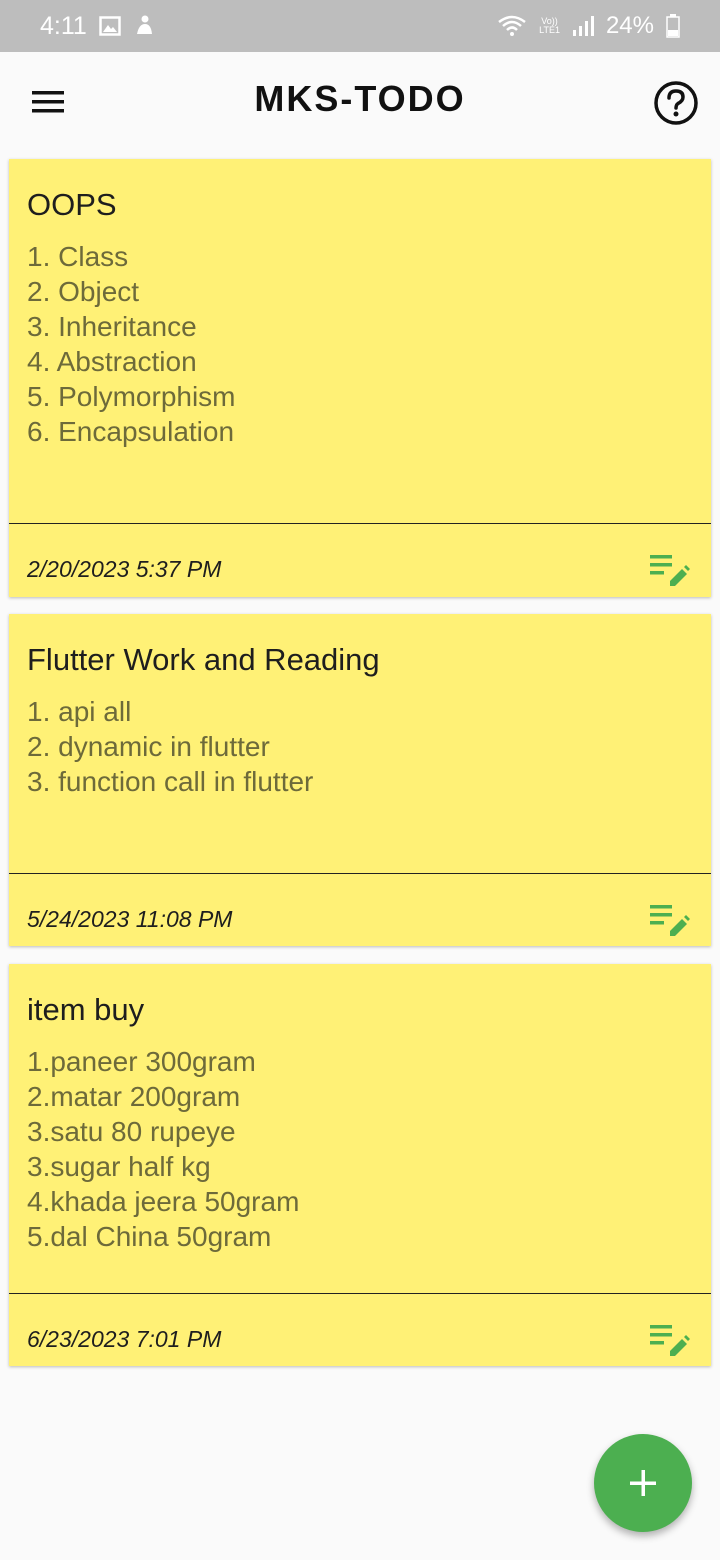 The width and height of the screenshot is (720, 1560). I want to click on app-title: MKS-TODO, so click(360, 98).